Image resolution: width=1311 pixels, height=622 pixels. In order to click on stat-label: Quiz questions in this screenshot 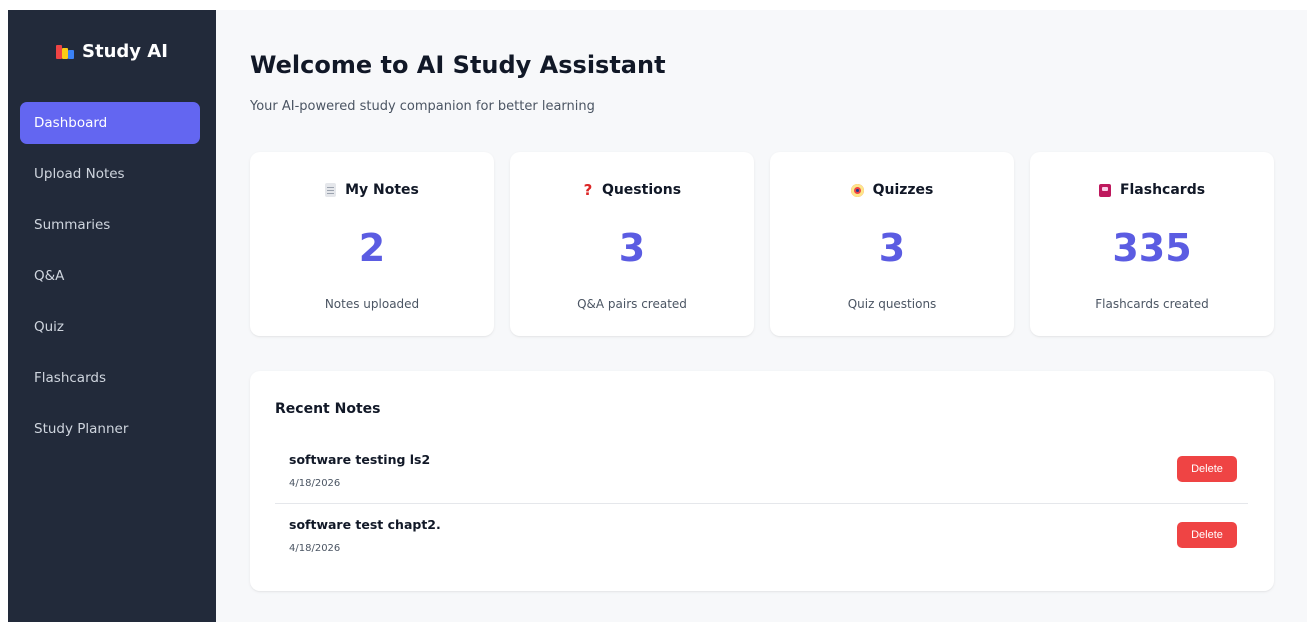, I will do `click(892, 304)`.